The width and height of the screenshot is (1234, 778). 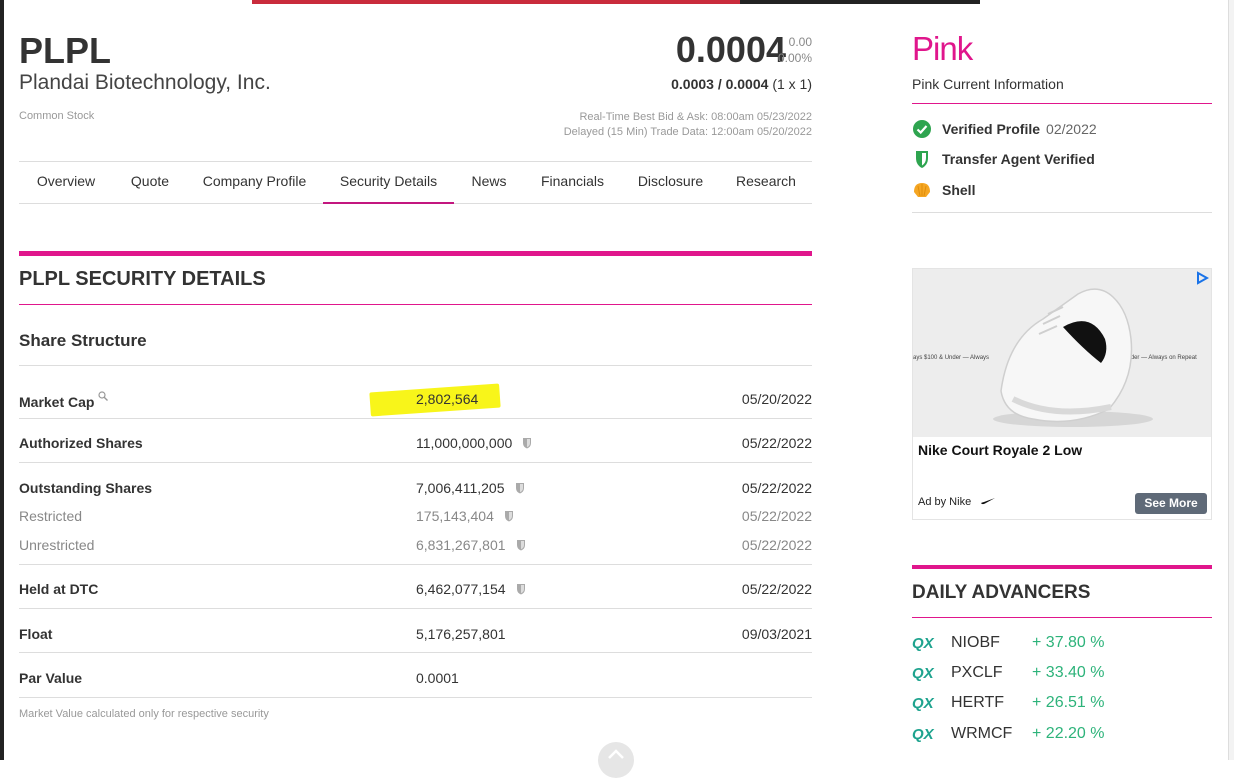 I want to click on outstanding-shares-value: 7,006,411,205, so click(x=470, y=488).